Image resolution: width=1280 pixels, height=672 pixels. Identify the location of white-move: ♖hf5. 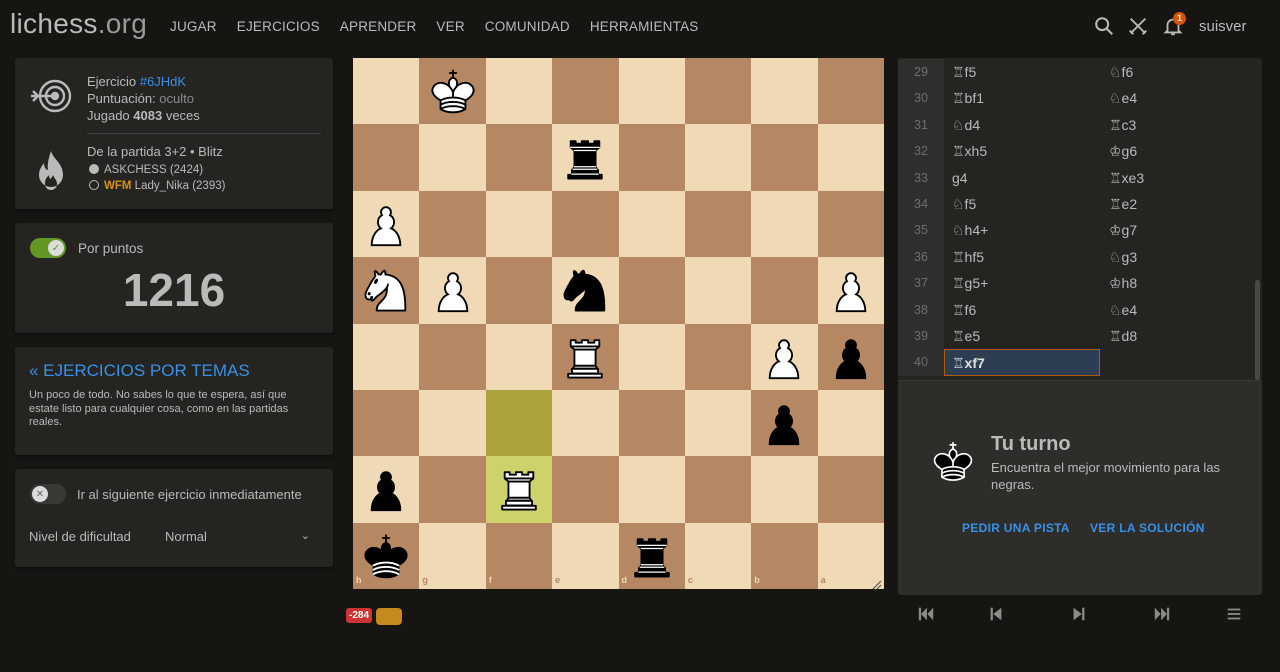
(968, 257).